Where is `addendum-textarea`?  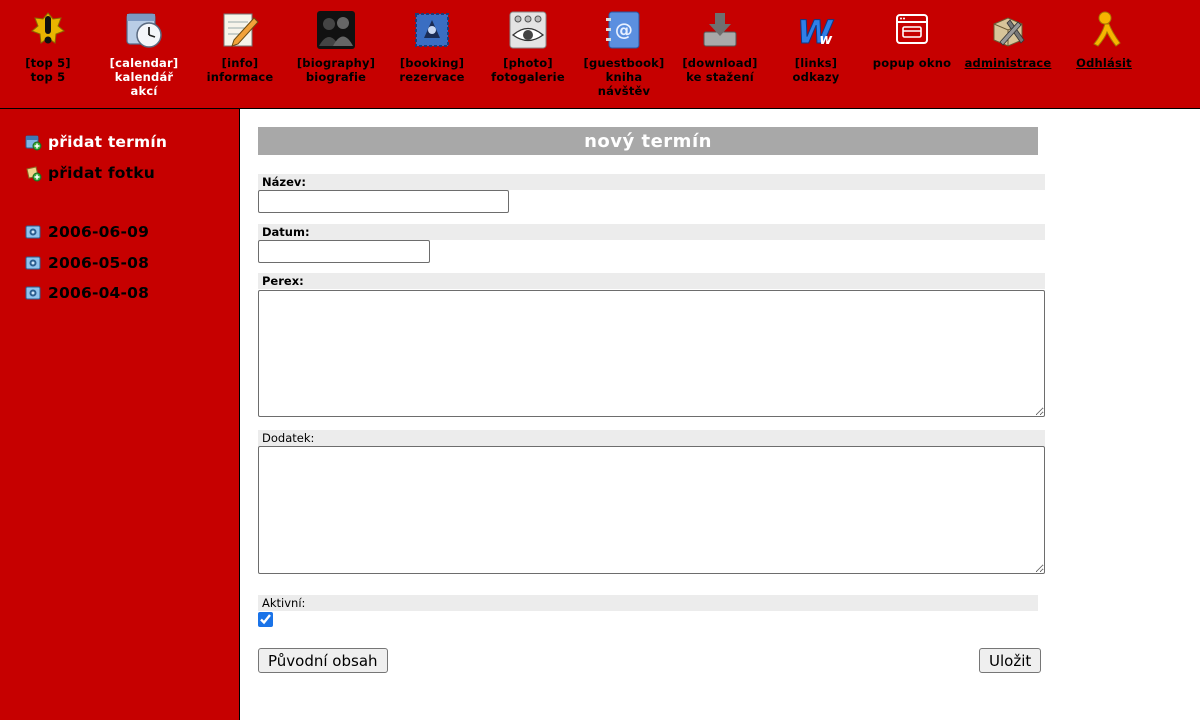
addendum-textarea is located at coordinates (651, 510).